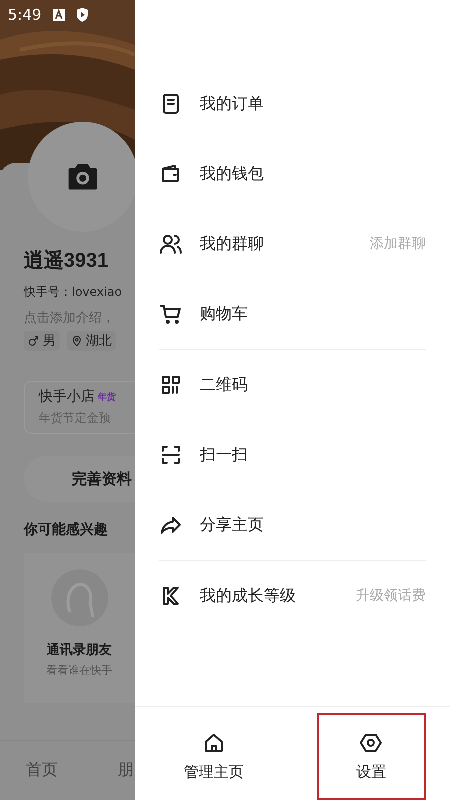 This screenshot has height=800, width=450. I want to click on menu-item: 我的群聊 添加群聊, so click(292, 244).